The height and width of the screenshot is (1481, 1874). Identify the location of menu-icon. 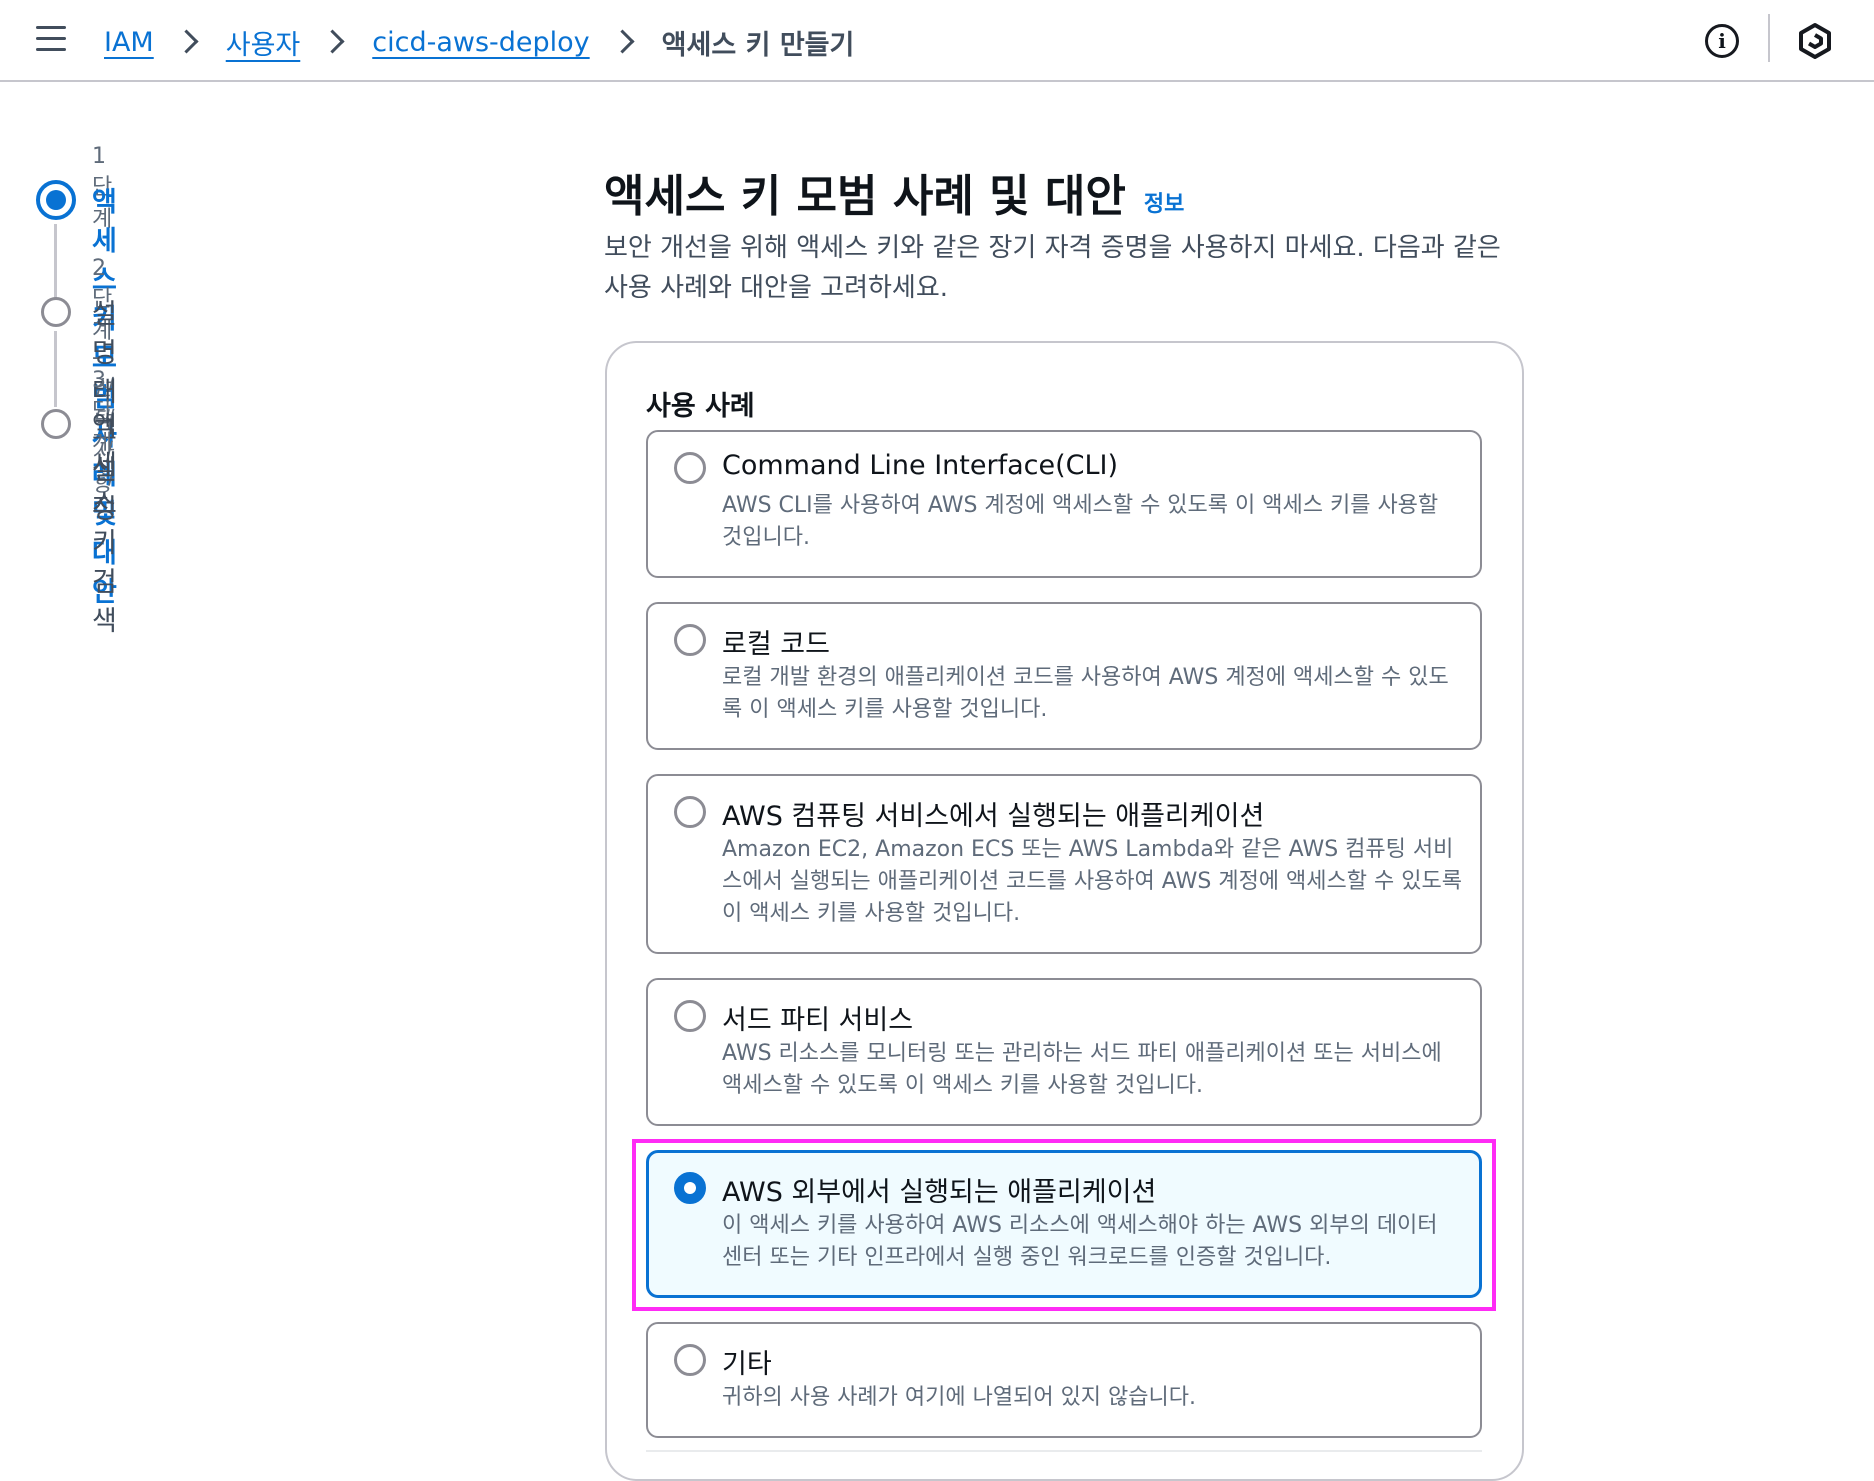
(51, 39).